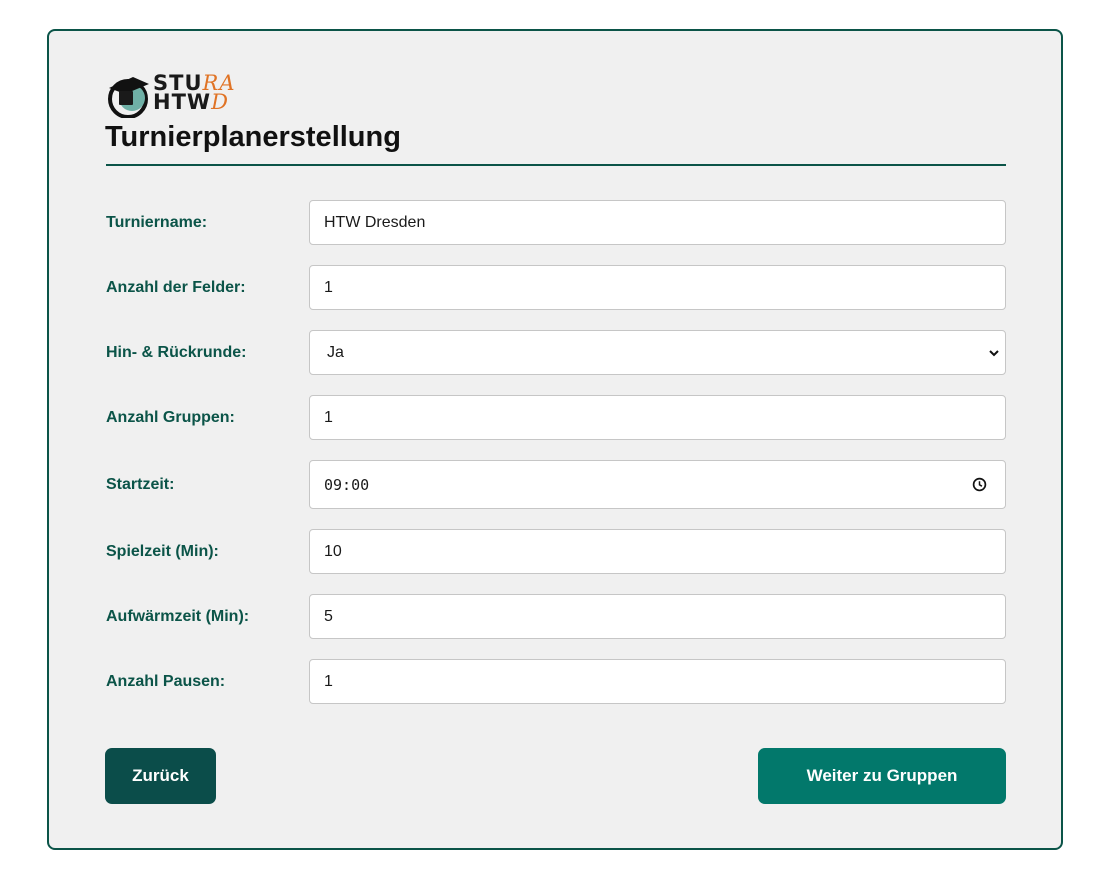 This screenshot has width=1100, height=873. What do you see at coordinates (657, 551) in the screenshot?
I see `play-time-input: 10` at bounding box center [657, 551].